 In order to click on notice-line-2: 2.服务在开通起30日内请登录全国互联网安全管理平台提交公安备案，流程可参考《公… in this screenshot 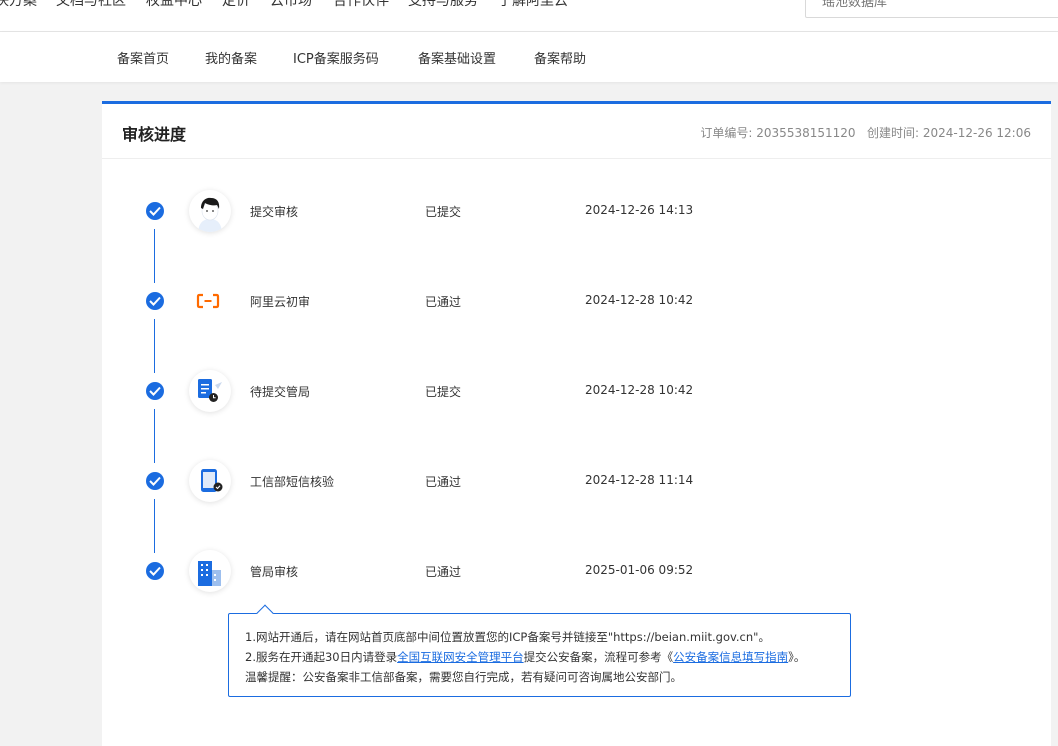, I will do `click(547, 657)`.